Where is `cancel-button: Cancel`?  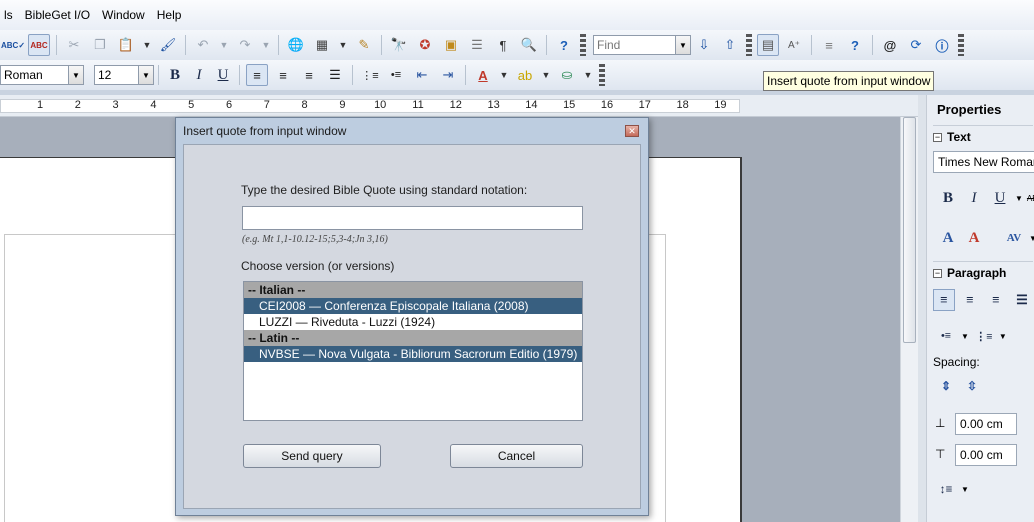
cancel-button: Cancel is located at coordinates (516, 456).